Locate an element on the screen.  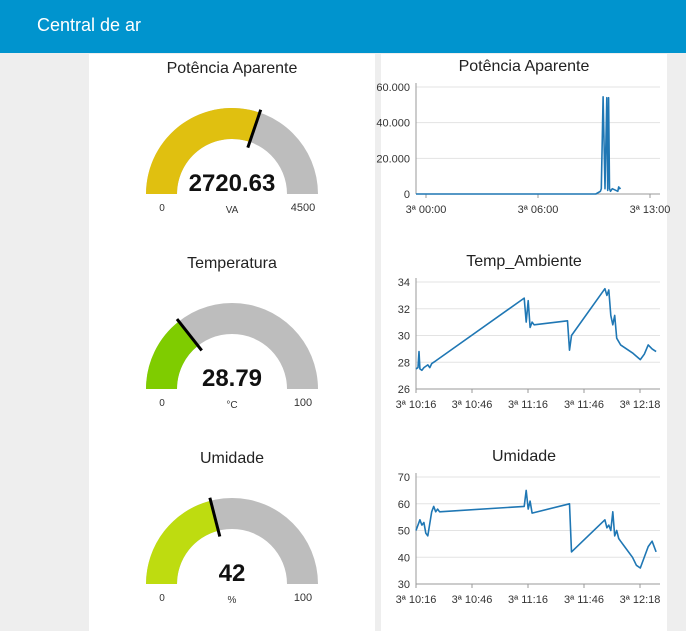
chart-y-tick: 26 is located at coordinates (404, 390).